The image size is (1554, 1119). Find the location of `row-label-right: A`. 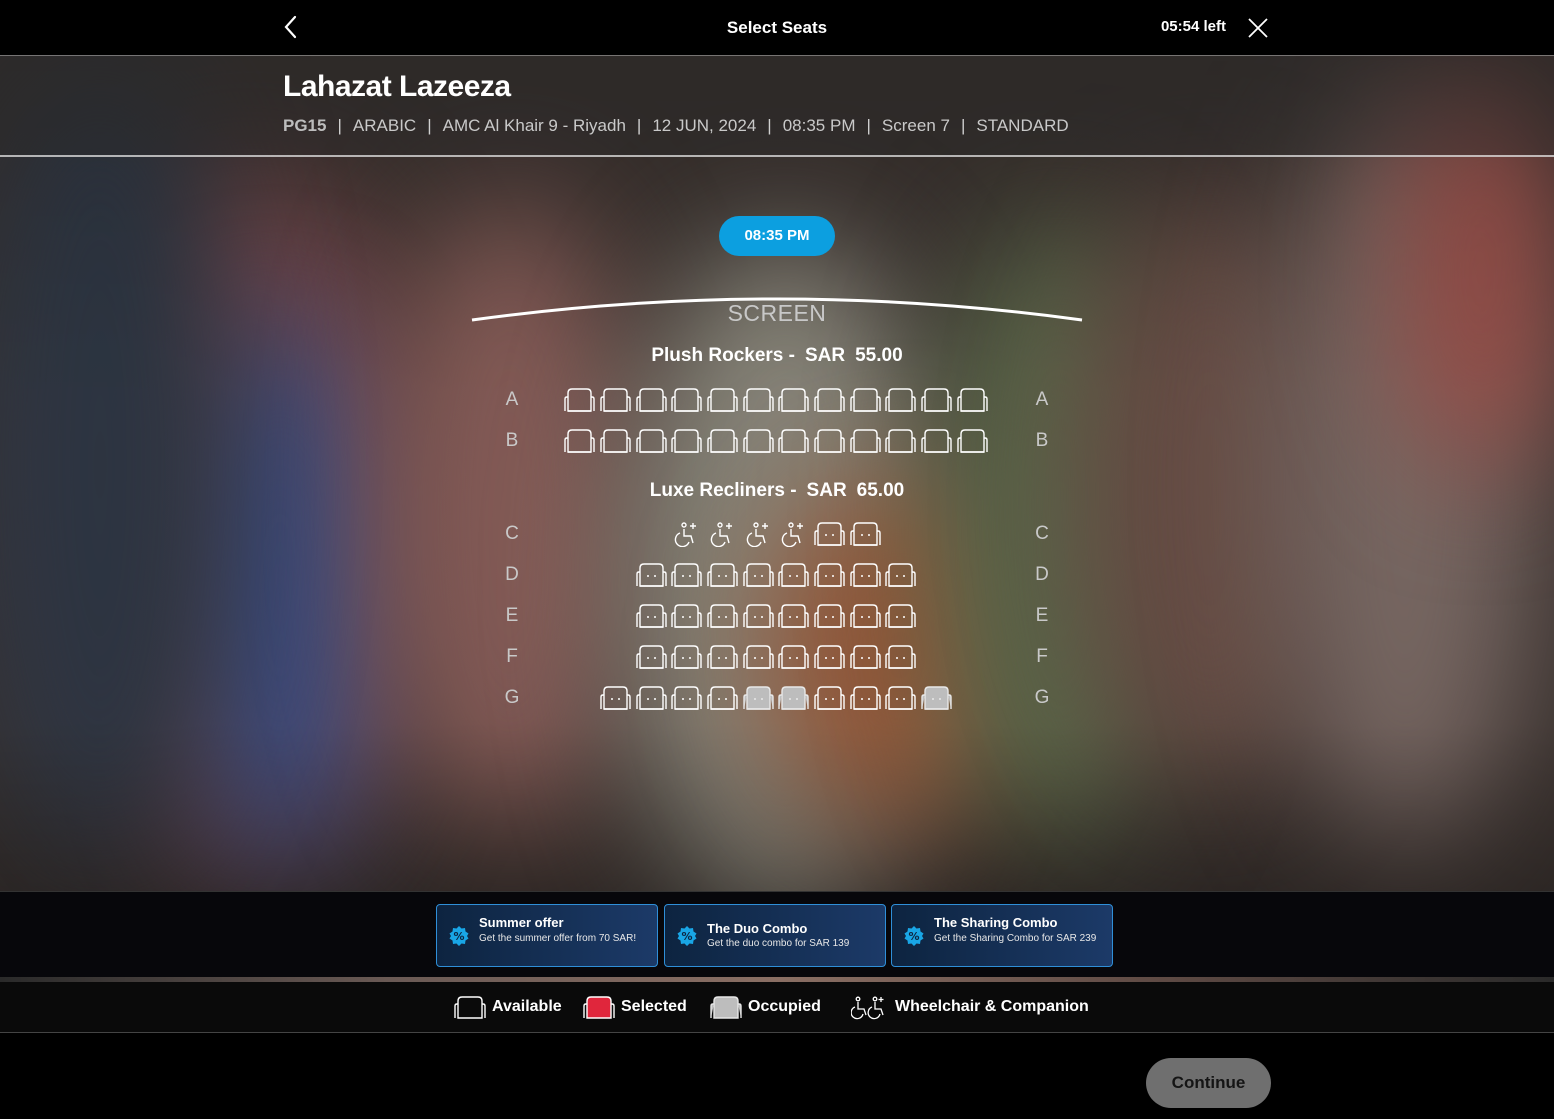

row-label-right: A is located at coordinates (1042, 399).